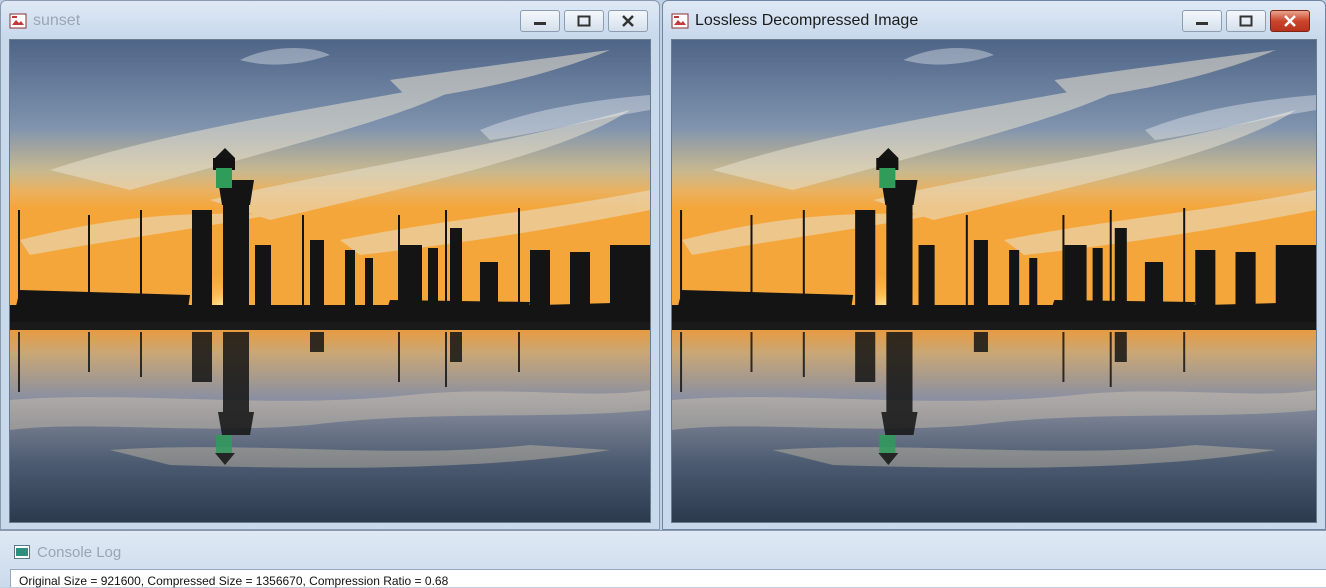 The height and width of the screenshot is (588, 1326). I want to click on window-title: sunset, so click(57, 20).